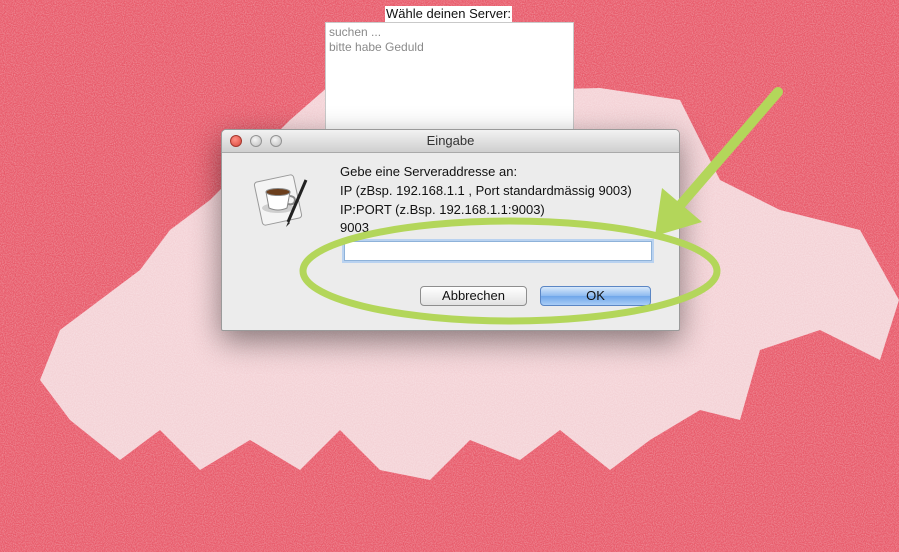  What do you see at coordinates (449, 81) in the screenshot?
I see `server-list: suchen ... bitte habe Geduld` at bounding box center [449, 81].